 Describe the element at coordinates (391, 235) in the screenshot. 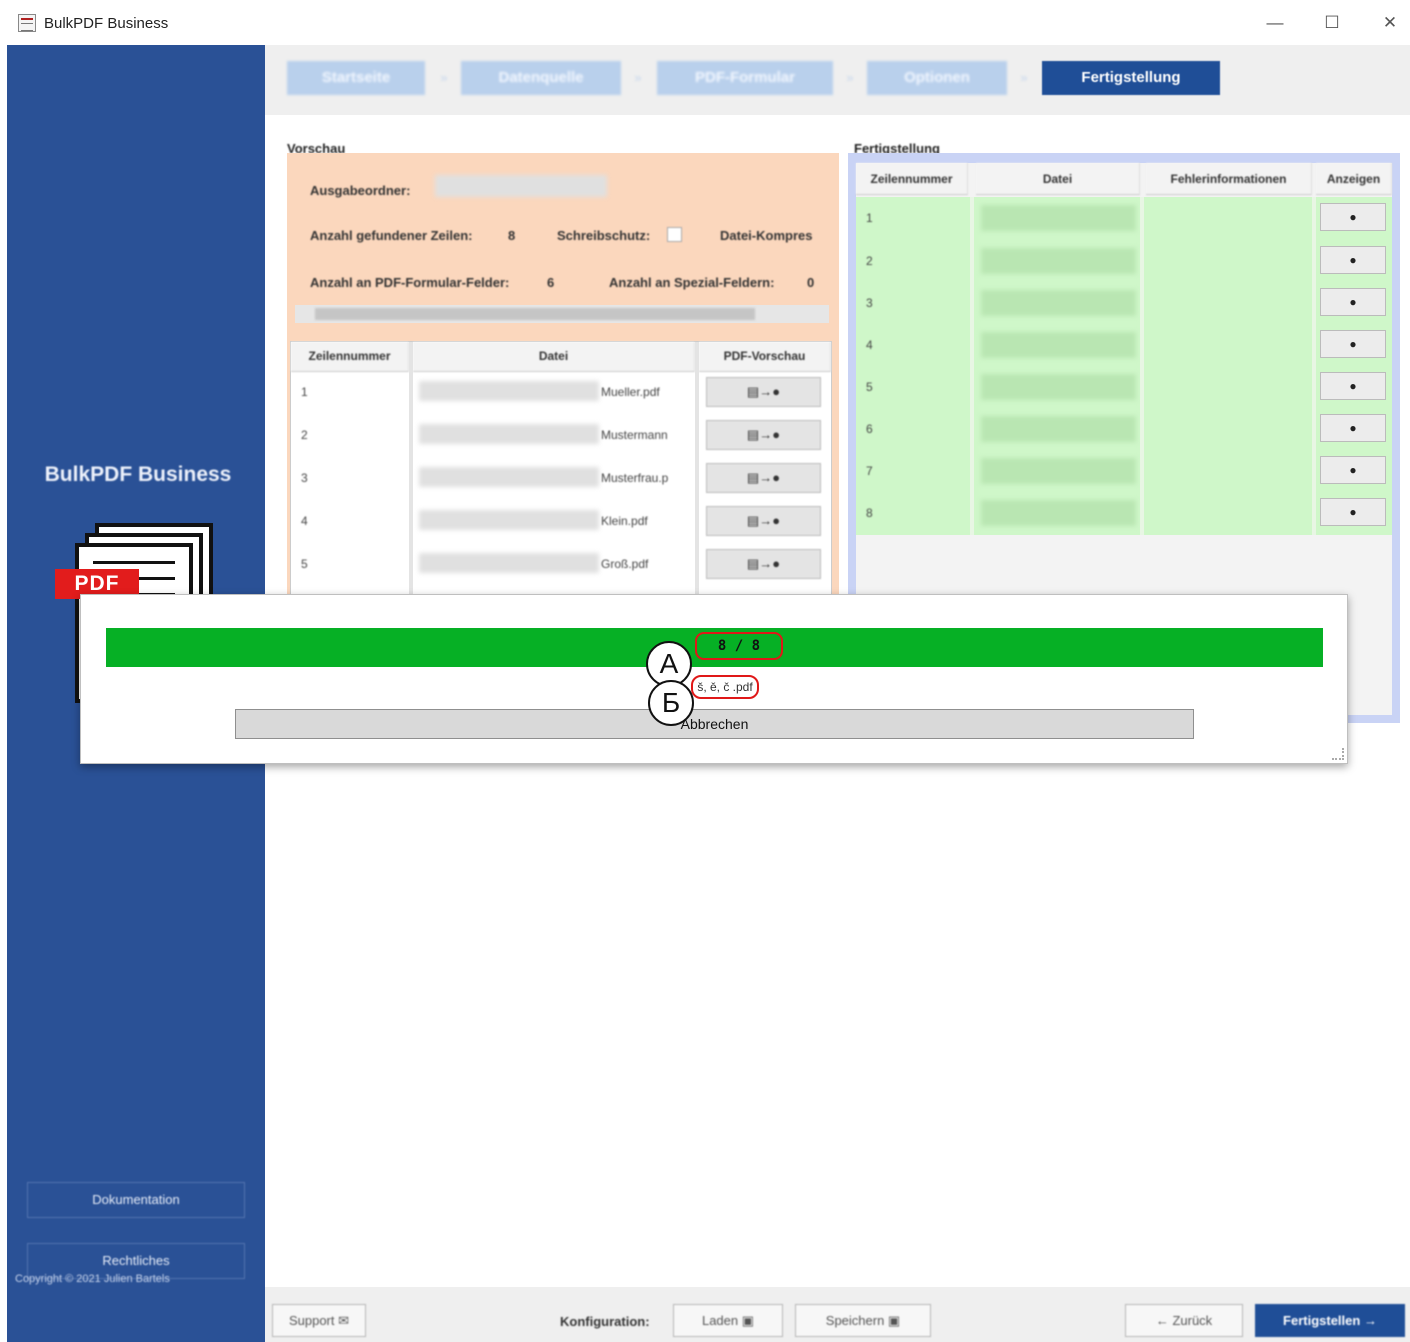

I see `zeilen-label: Anzahl gefundener Zeilen:` at that location.